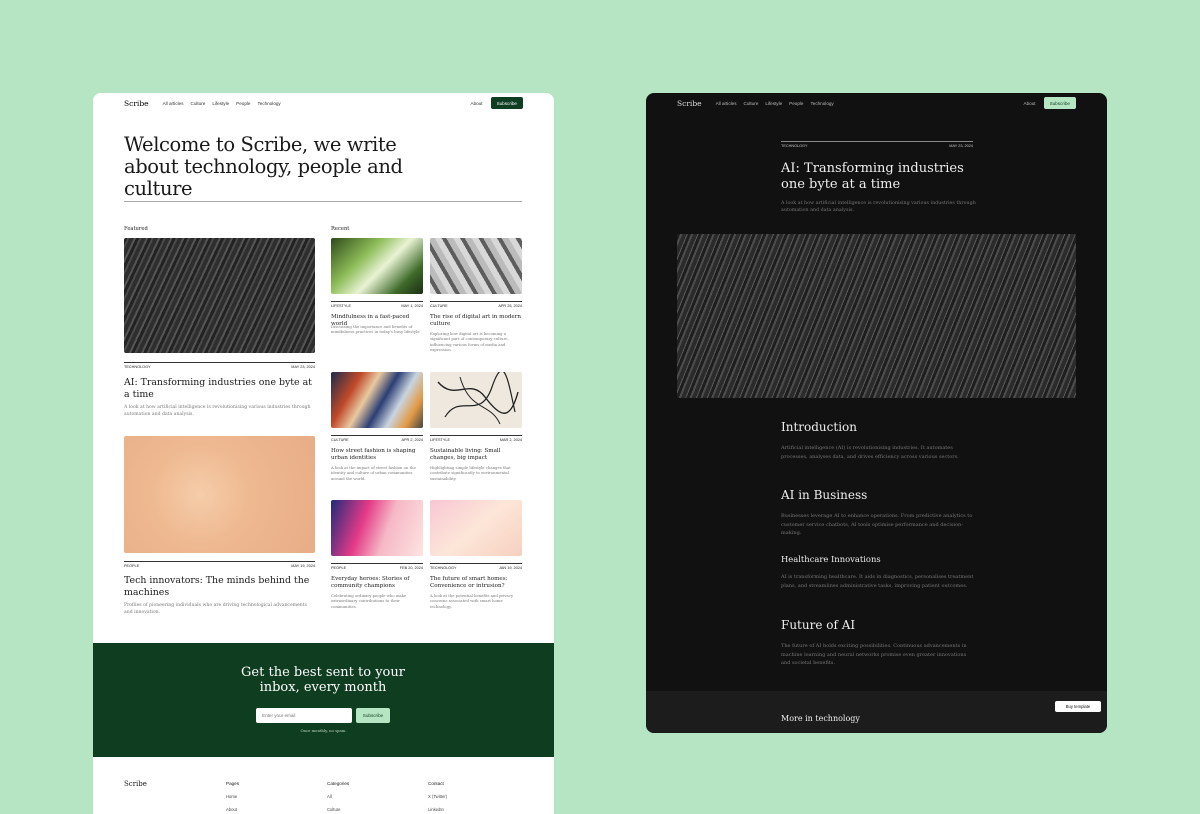 The width and height of the screenshot is (1200, 814). Describe the element at coordinates (323, 201) in the screenshot. I see `divider` at that location.